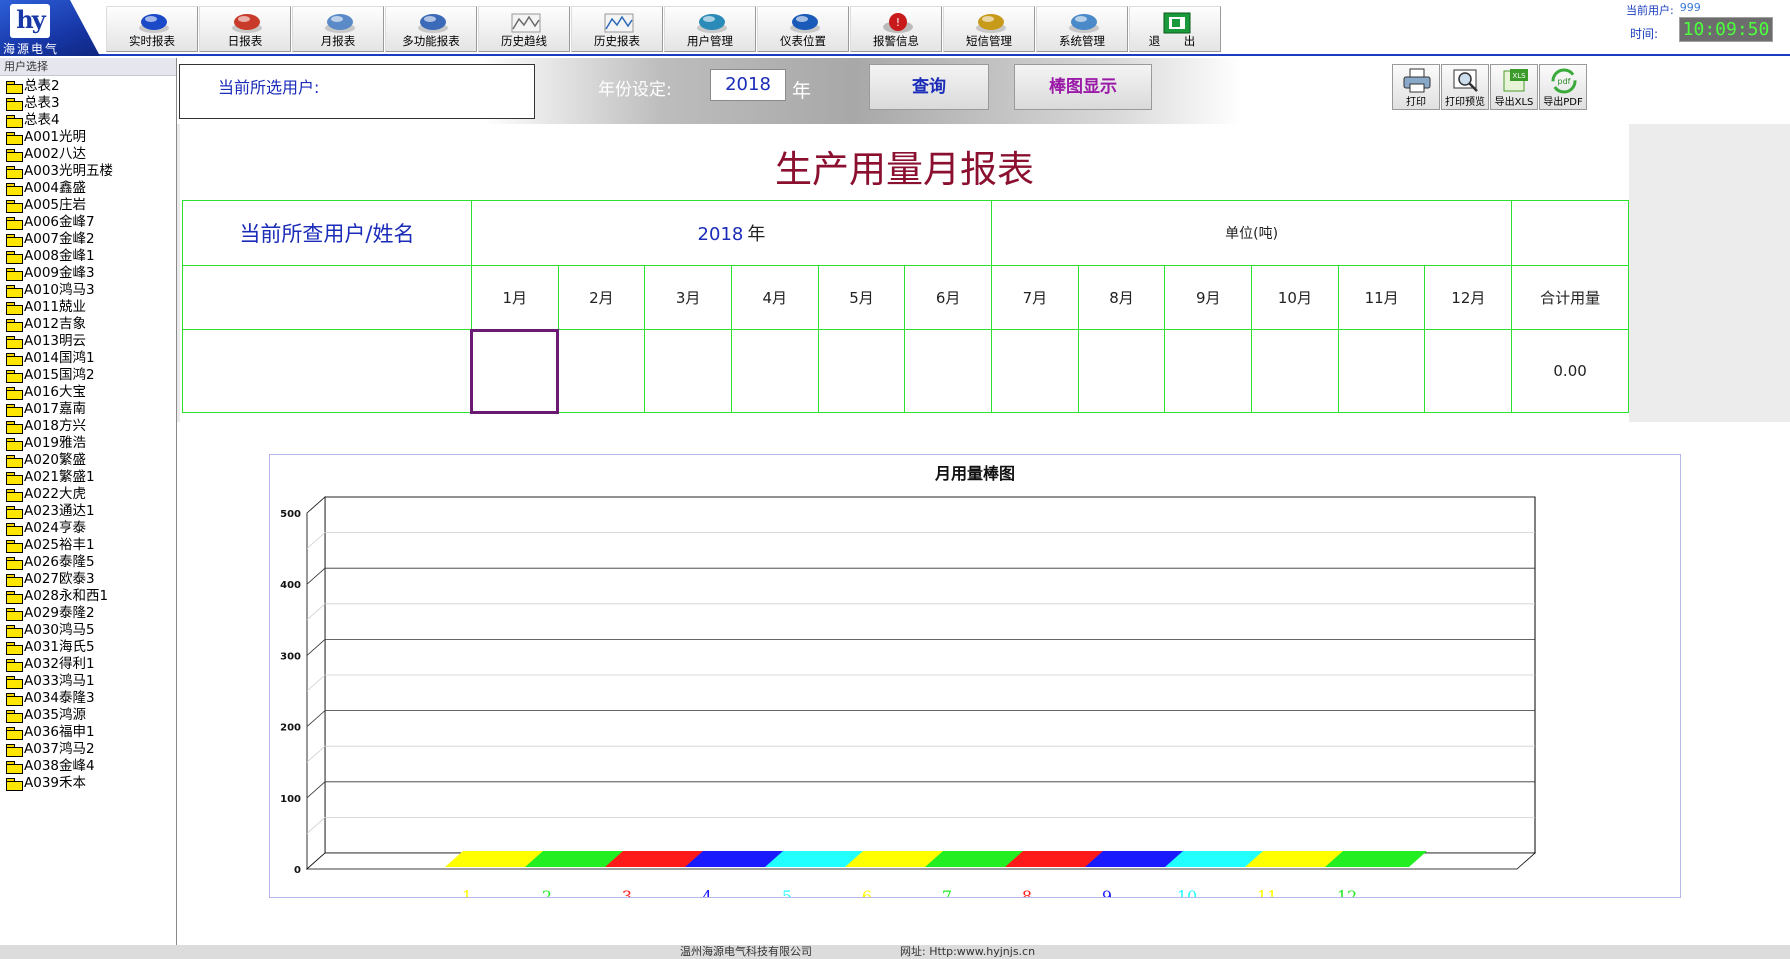  What do you see at coordinates (88, 375) in the screenshot?
I see `user-tree-item: A015国鸿2` at bounding box center [88, 375].